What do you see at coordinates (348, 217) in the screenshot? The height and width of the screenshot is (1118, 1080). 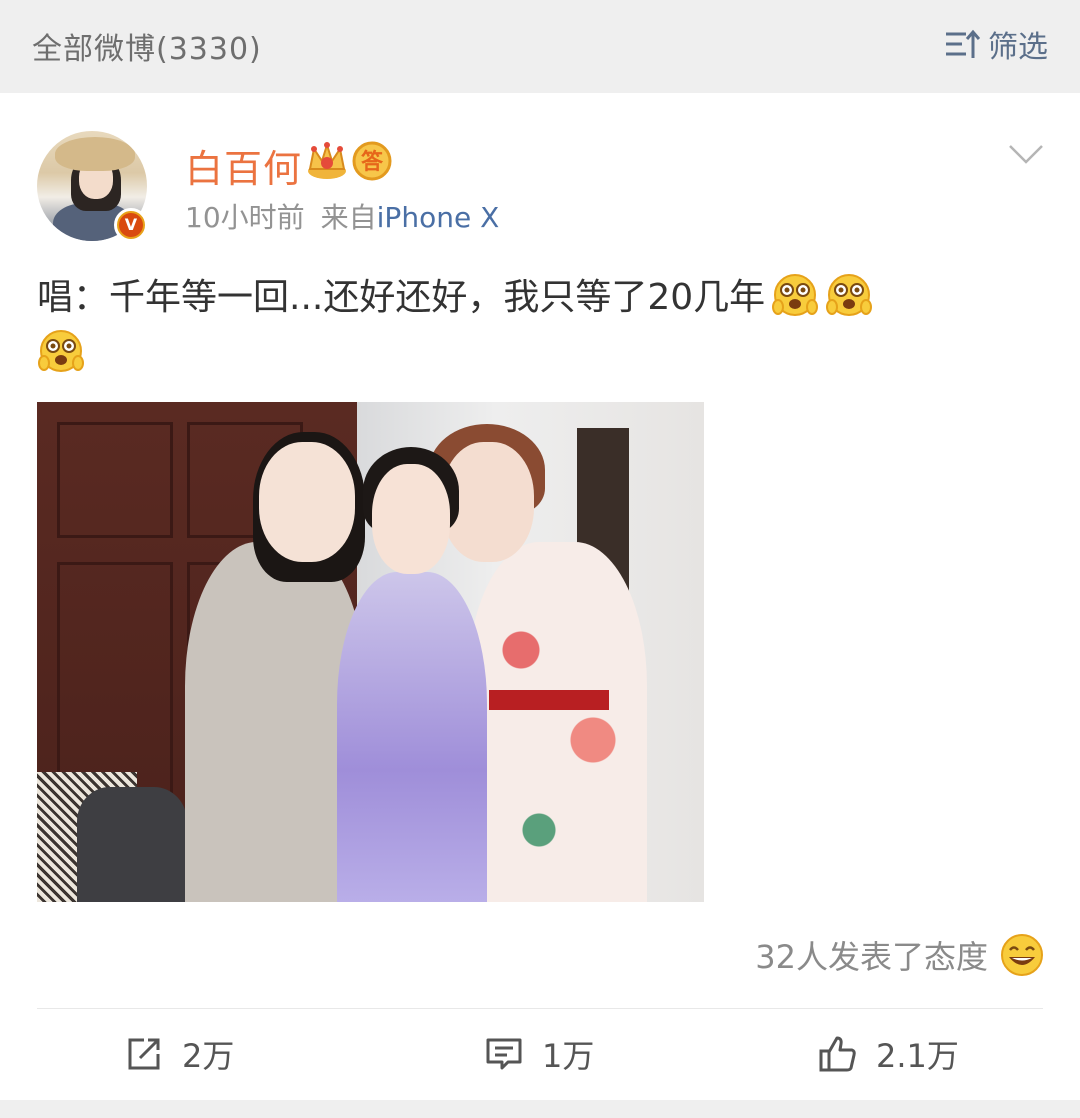 I see `source-prefix: 来自` at bounding box center [348, 217].